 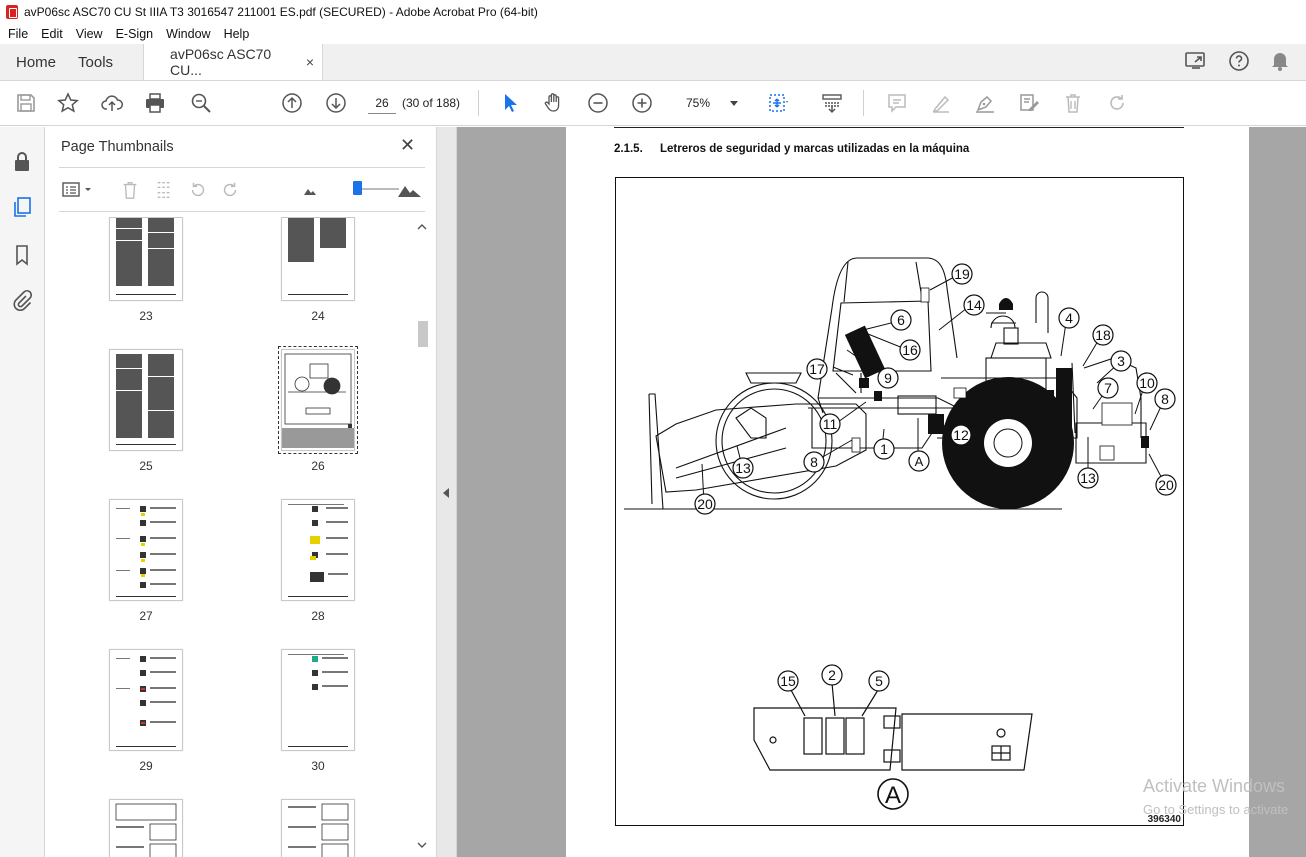 I want to click on page-figure-preview, so click(x=146, y=830).